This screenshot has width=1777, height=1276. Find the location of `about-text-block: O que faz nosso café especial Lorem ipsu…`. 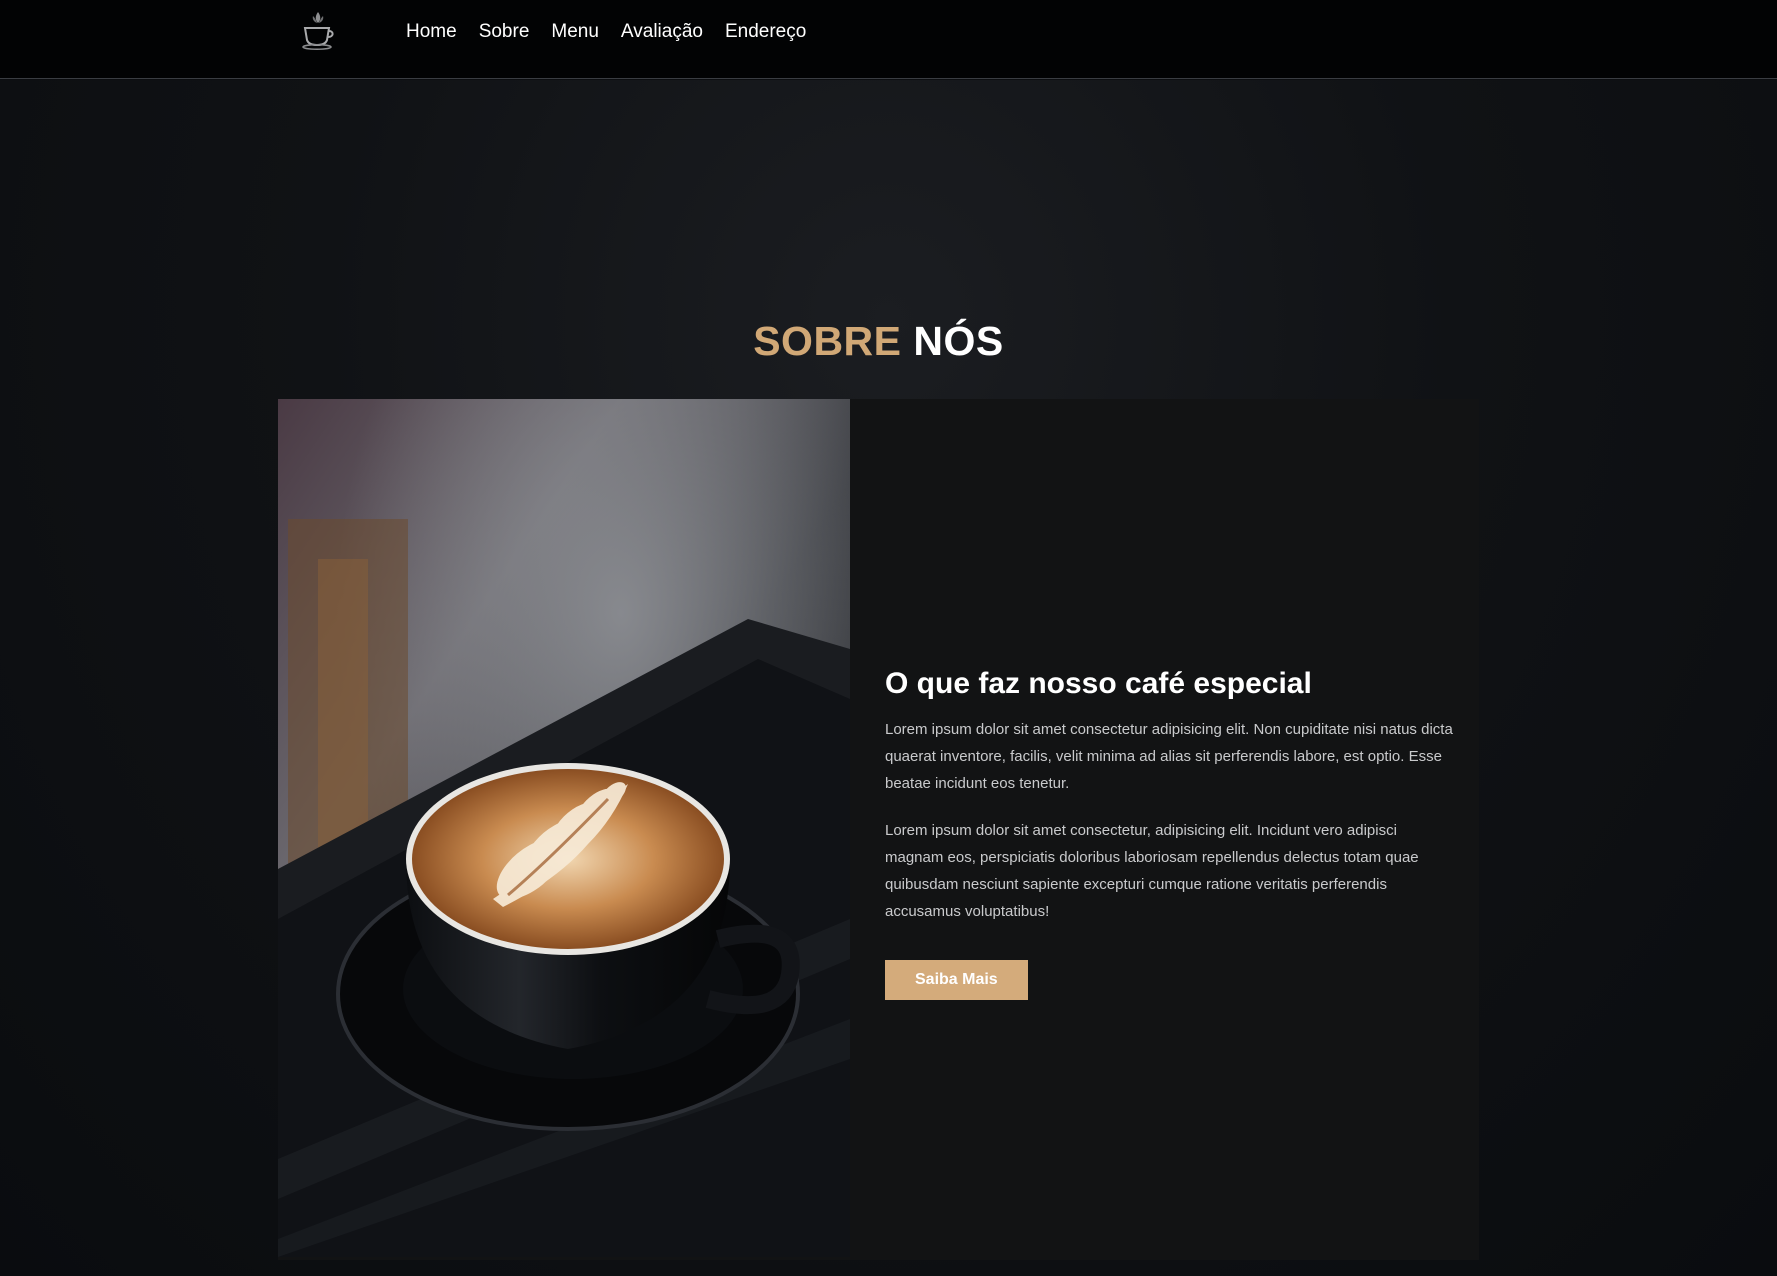

about-text-block: O que faz nosso café especial Lorem ipsu… is located at coordinates (1170, 833).